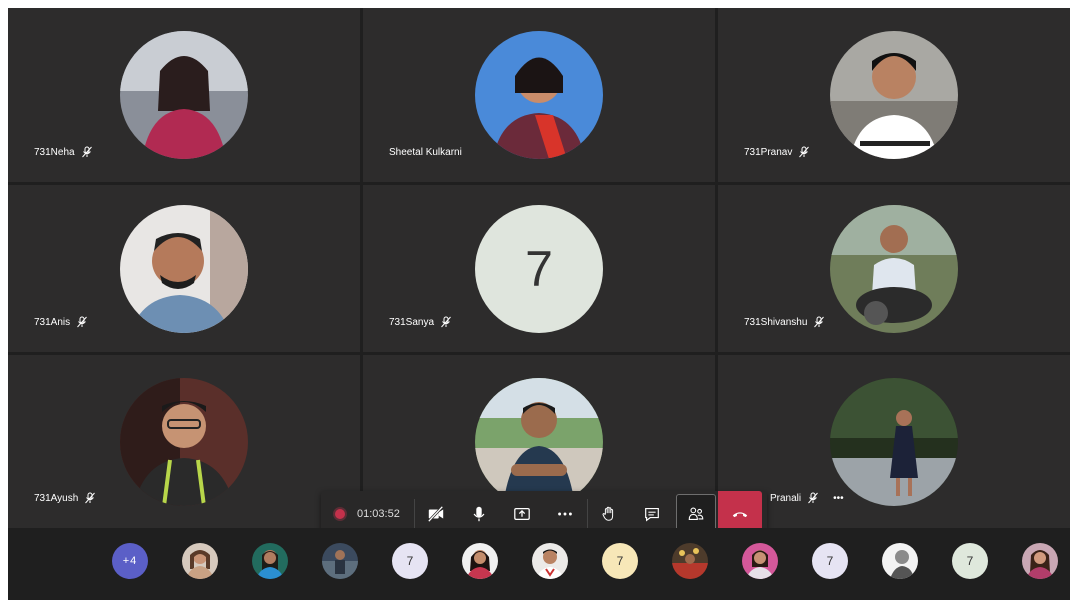 The width and height of the screenshot is (1070, 600). What do you see at coordinates (479, 514) in the screenshot?
I see `microphone-icon` at bounding box center [479, 514].